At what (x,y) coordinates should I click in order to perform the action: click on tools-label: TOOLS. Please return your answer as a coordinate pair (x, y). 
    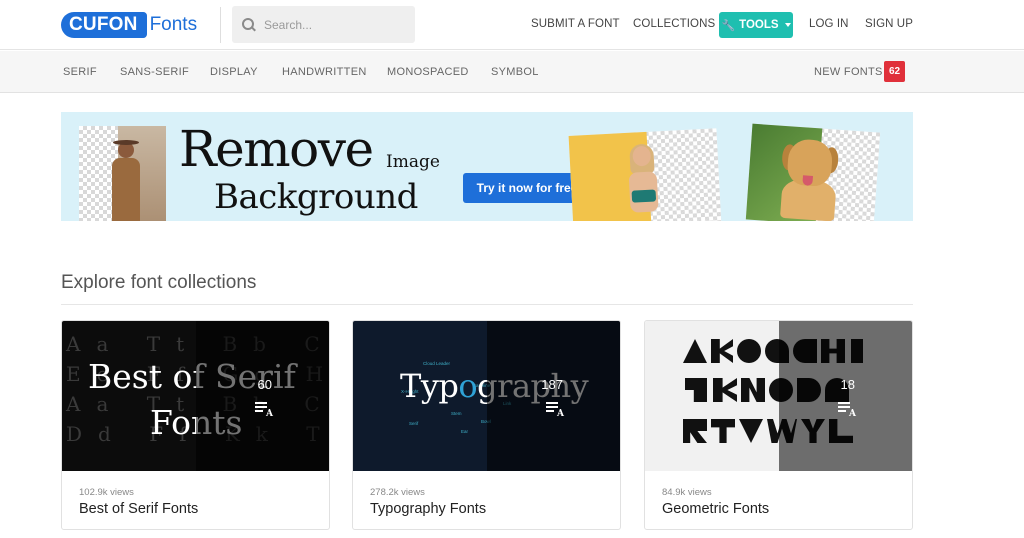
    Looking at the image, I should click on (759, 25).